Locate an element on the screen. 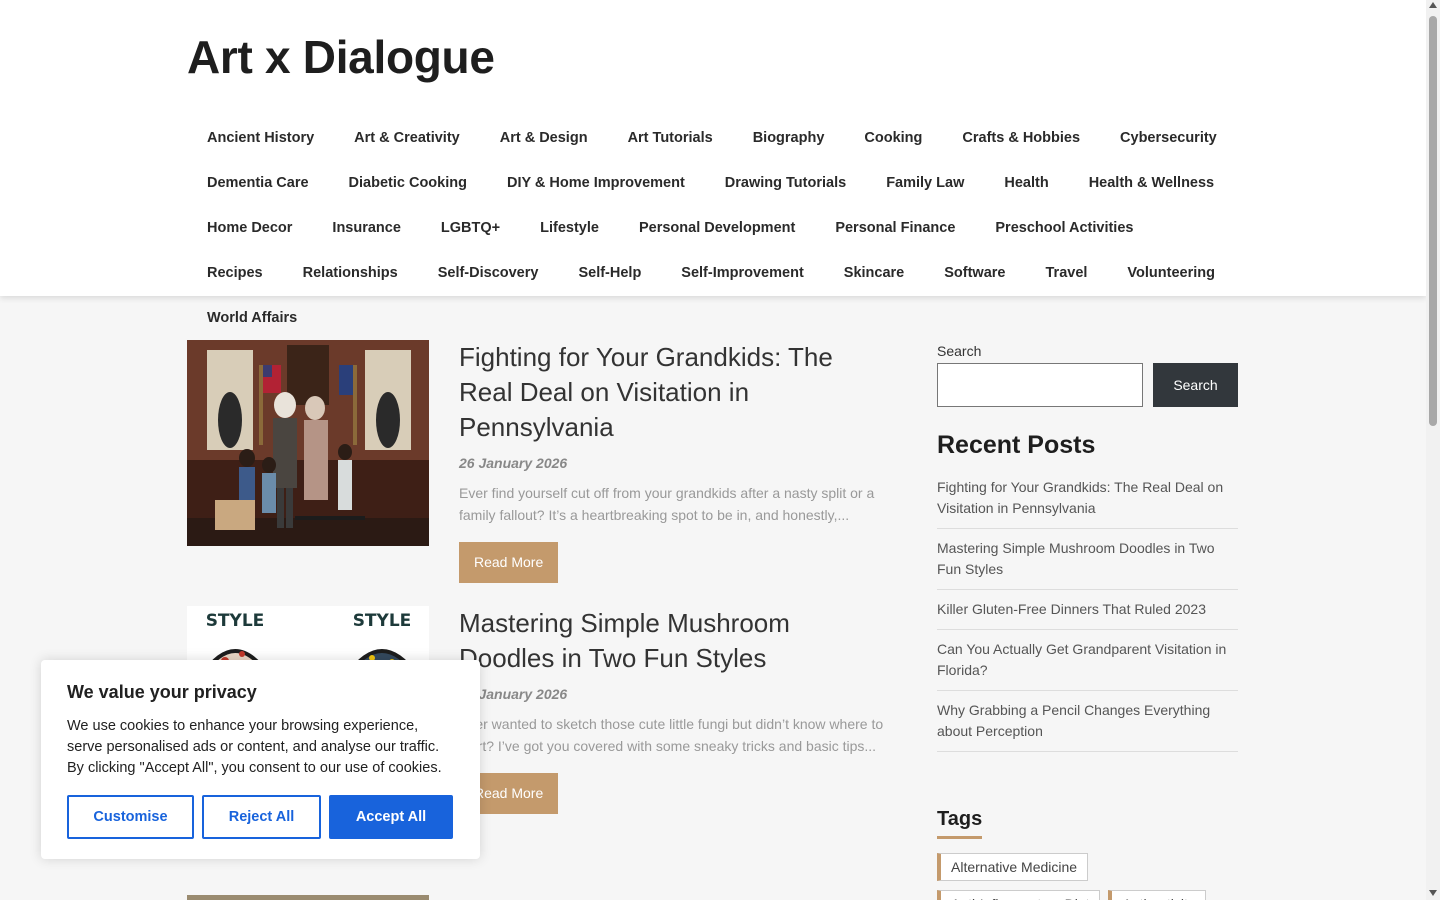 The height and width of the screenshot is (900, 1440). scroll-up-icon is located at coordinates (1433, 5).